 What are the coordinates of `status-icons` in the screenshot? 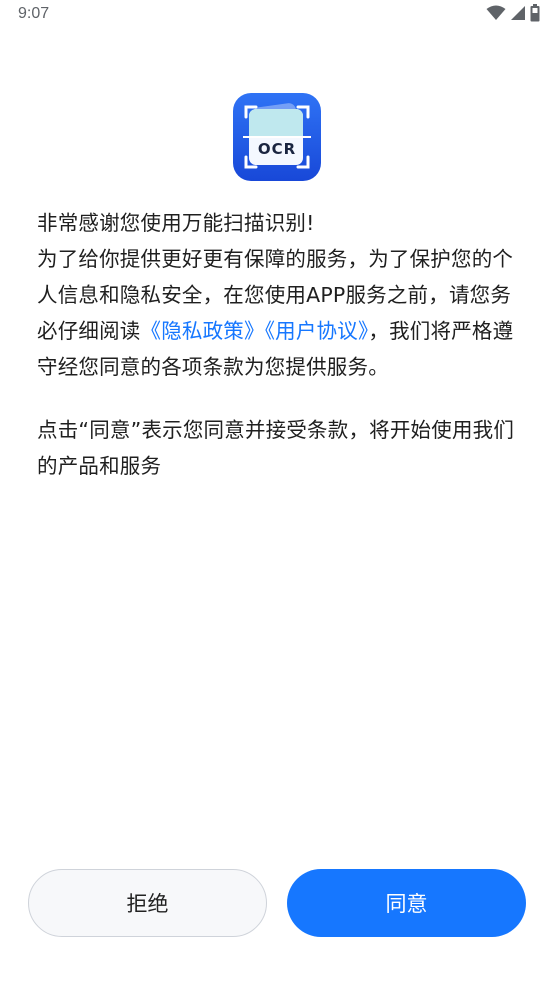 It's located at (513, 15).